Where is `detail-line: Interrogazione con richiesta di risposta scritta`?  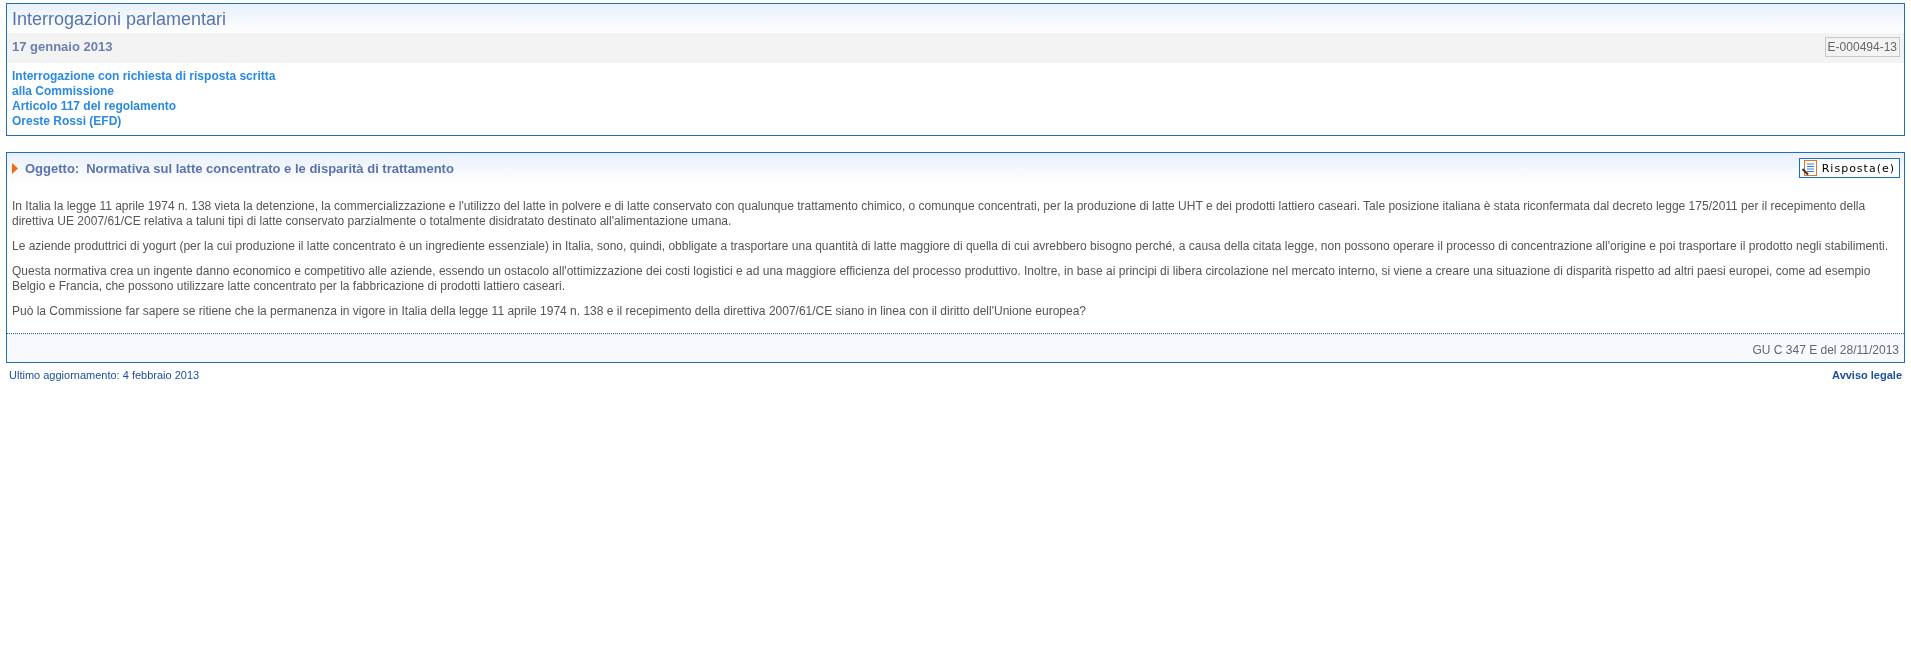
detail-line: Interrogazione con richiesta di risposta scritta is located at coordinates (144, 76).